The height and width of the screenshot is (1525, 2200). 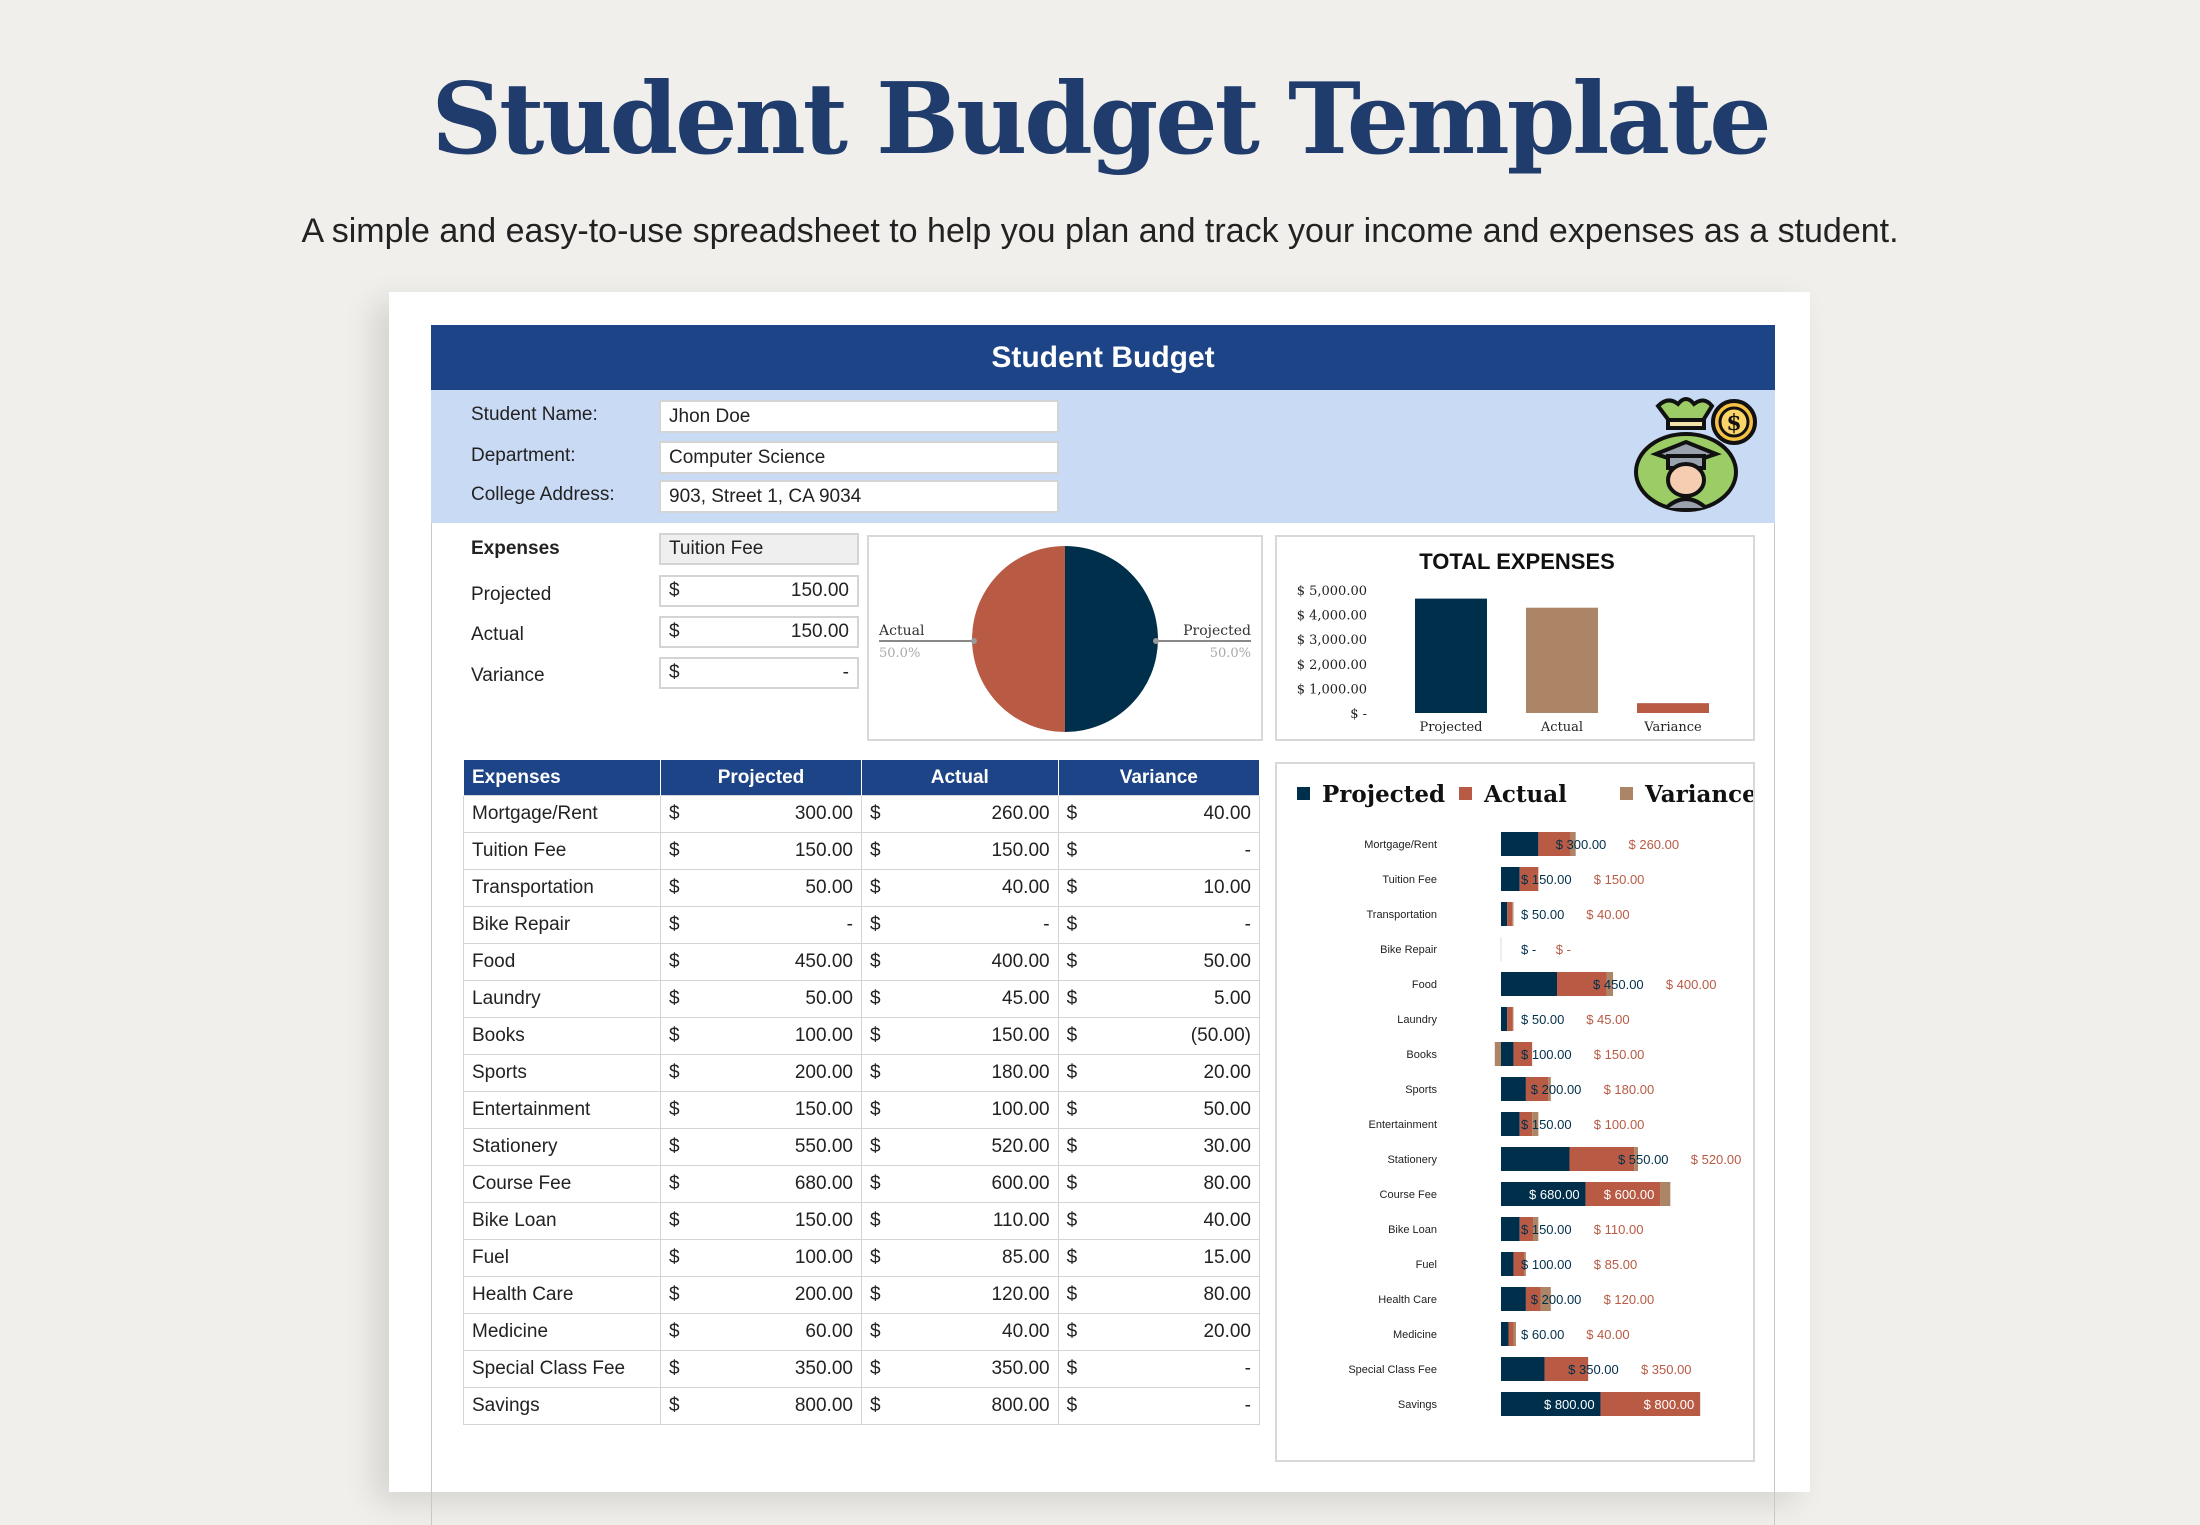 What do you see at coordinates (562, 1369) in the screenshot?
I see `expense-name-cell: Special Class Fee` at bounding box center [562, 1369].